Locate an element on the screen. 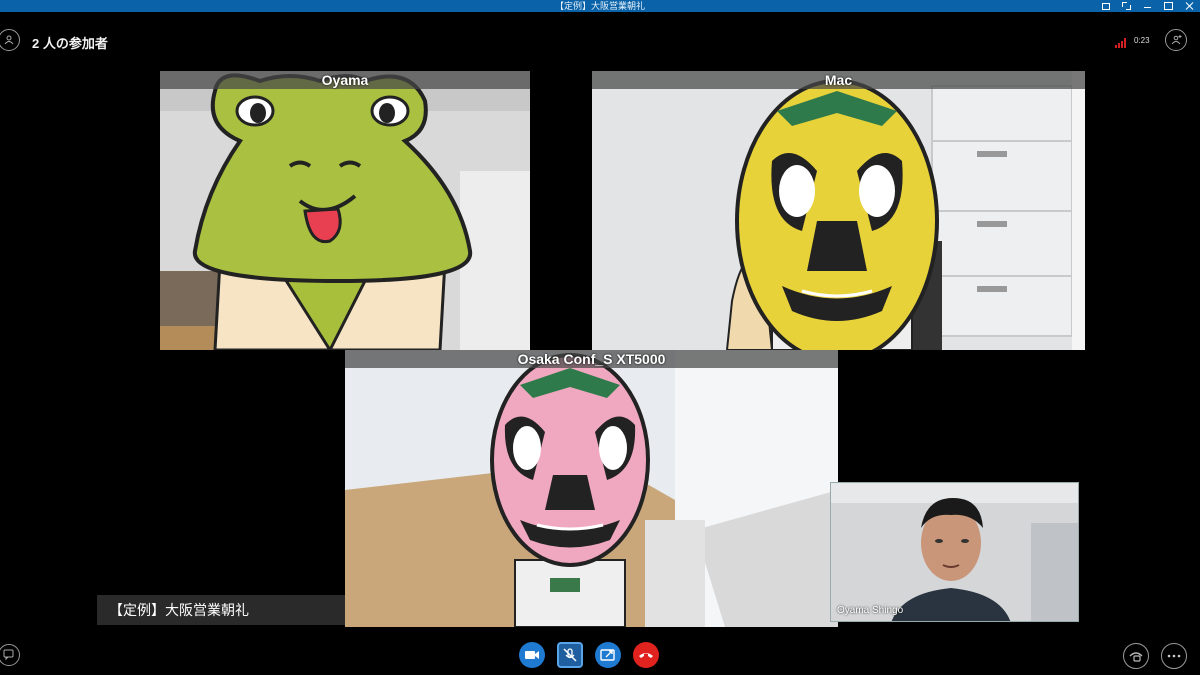 This screenshot has height=675, width=1200. window-title: 【定例】大阪営業朝礼 is located at coordinates (599, 6).